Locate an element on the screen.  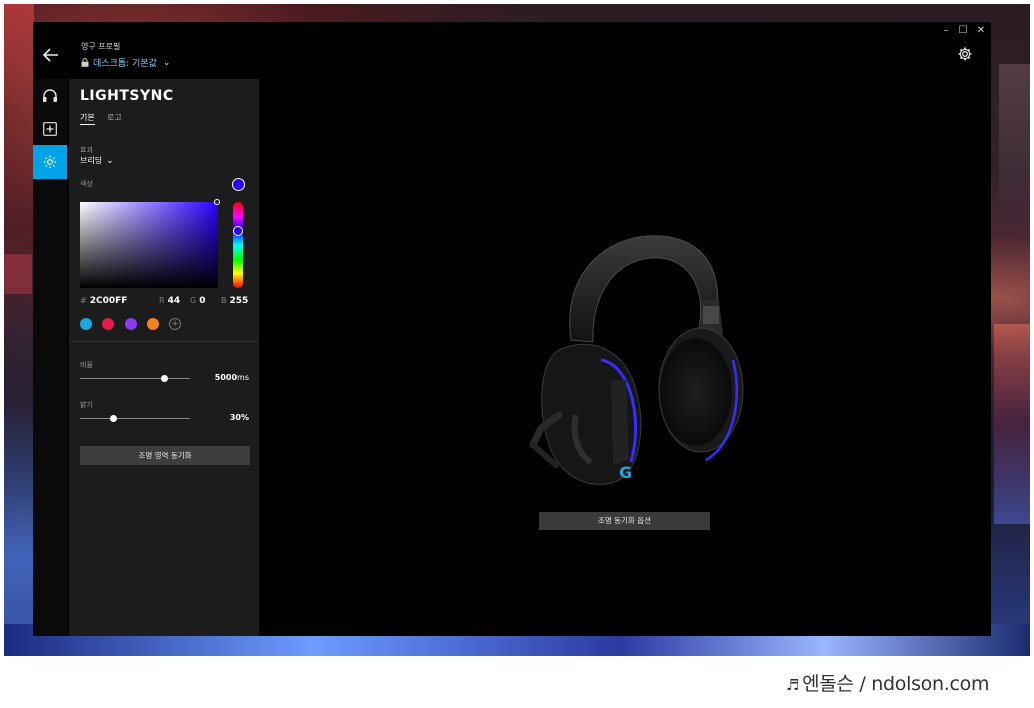
hue-slider is located at coordinates (238, 245).